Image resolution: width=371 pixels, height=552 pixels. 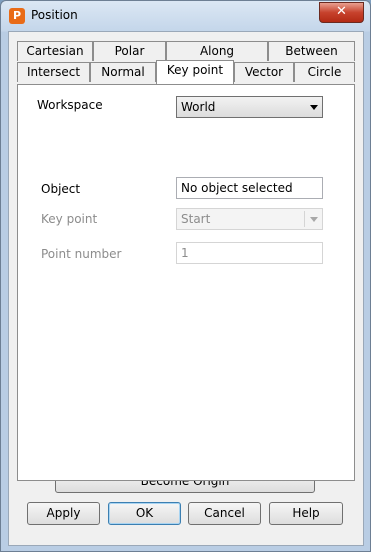 What do you see at coordinates (63, 513) in the screenshot?
I see `apply-button: Apply` at bounding box center [63, 513].